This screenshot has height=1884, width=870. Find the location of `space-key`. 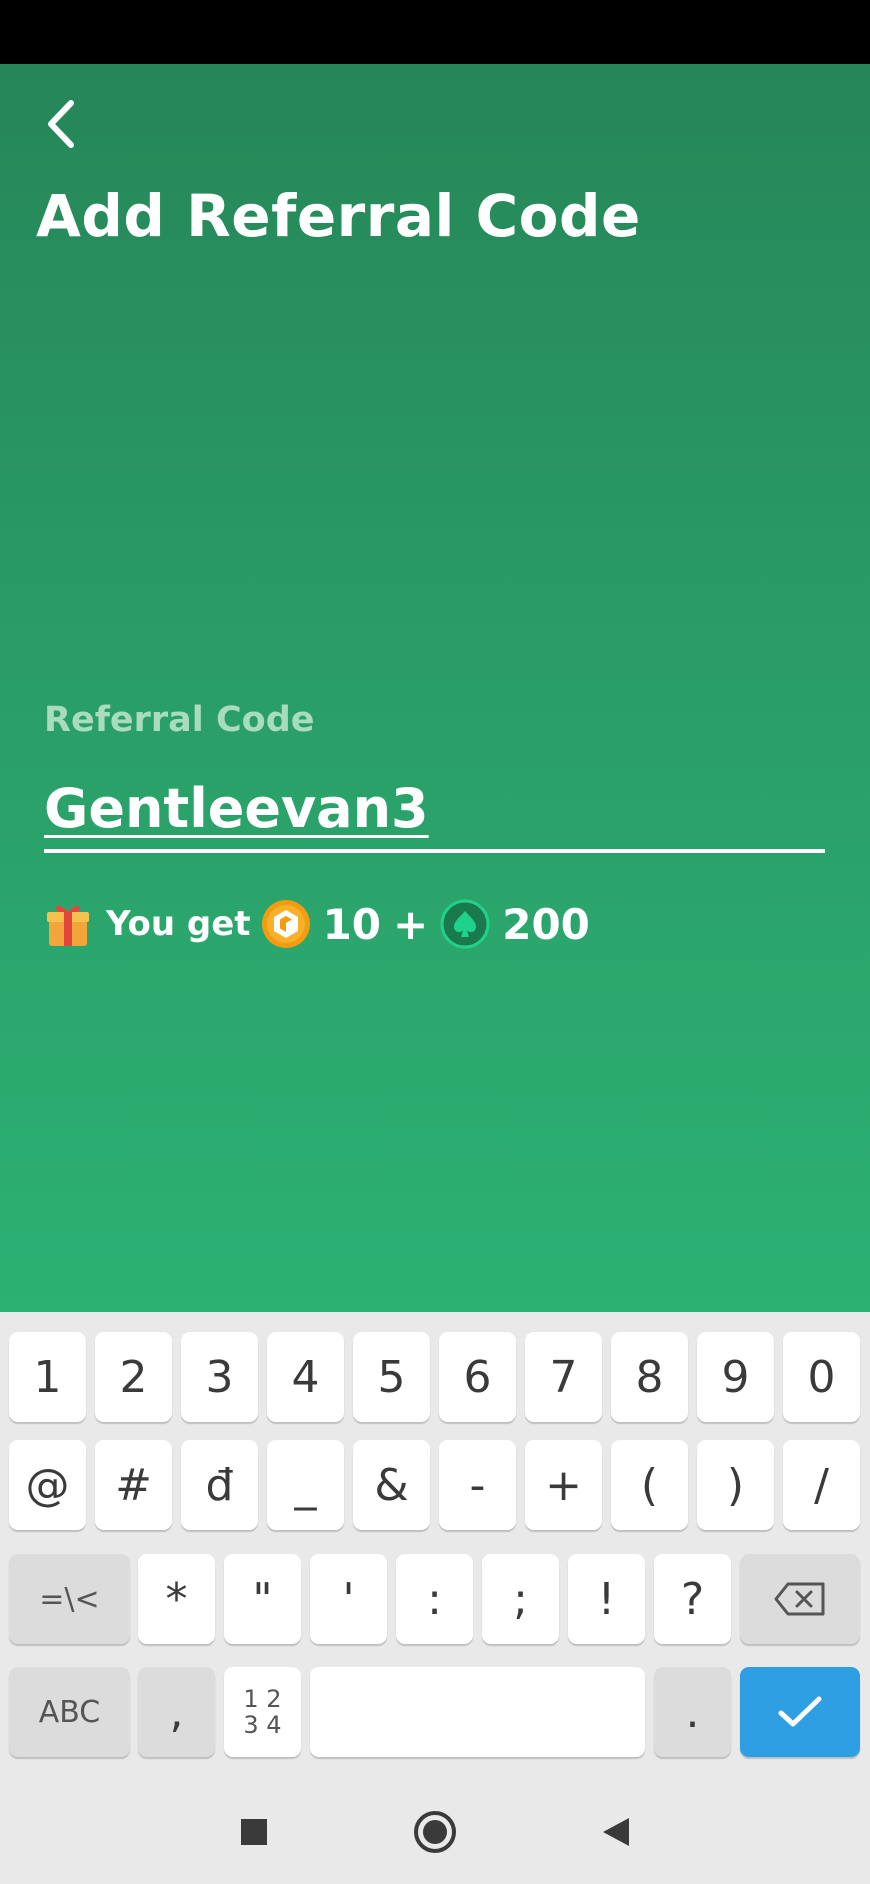

space-key is located at coordinates (477, 1712).